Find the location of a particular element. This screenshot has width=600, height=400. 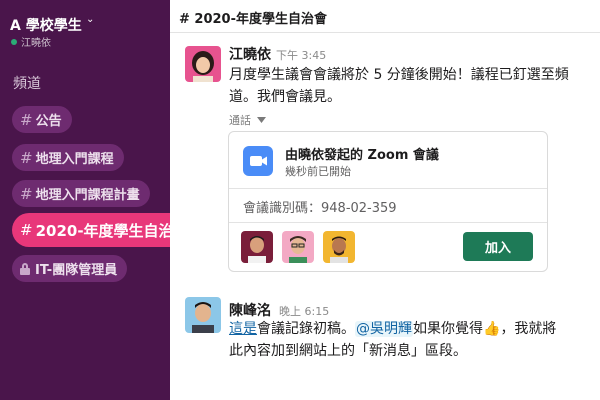

channel-label: 公告 is located at coordinates (48, 121).